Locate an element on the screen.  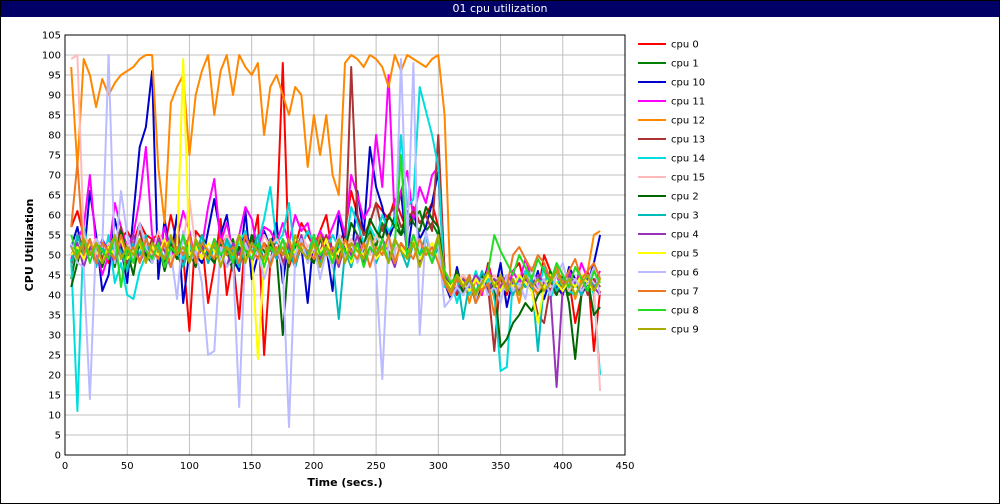
y-tick-label: 45 is located at coordinates (54, 276).